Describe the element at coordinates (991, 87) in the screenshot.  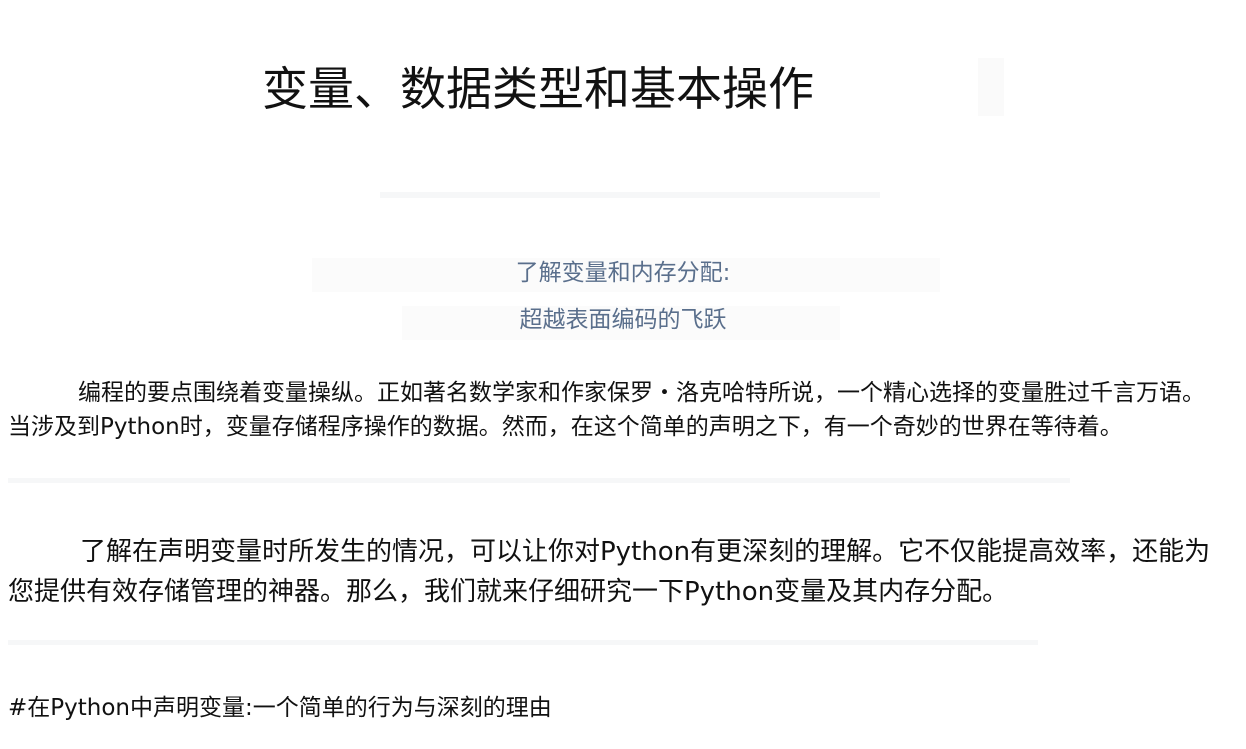
I see `decorative-block` at that location.